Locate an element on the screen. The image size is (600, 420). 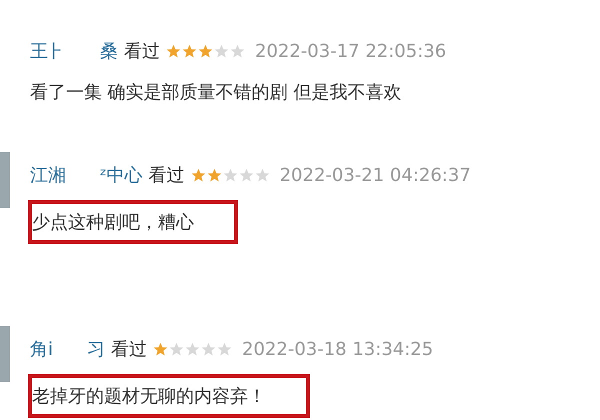
timestamp: 2022-03-18 13:34:25 is located at coordinates (338, 349).